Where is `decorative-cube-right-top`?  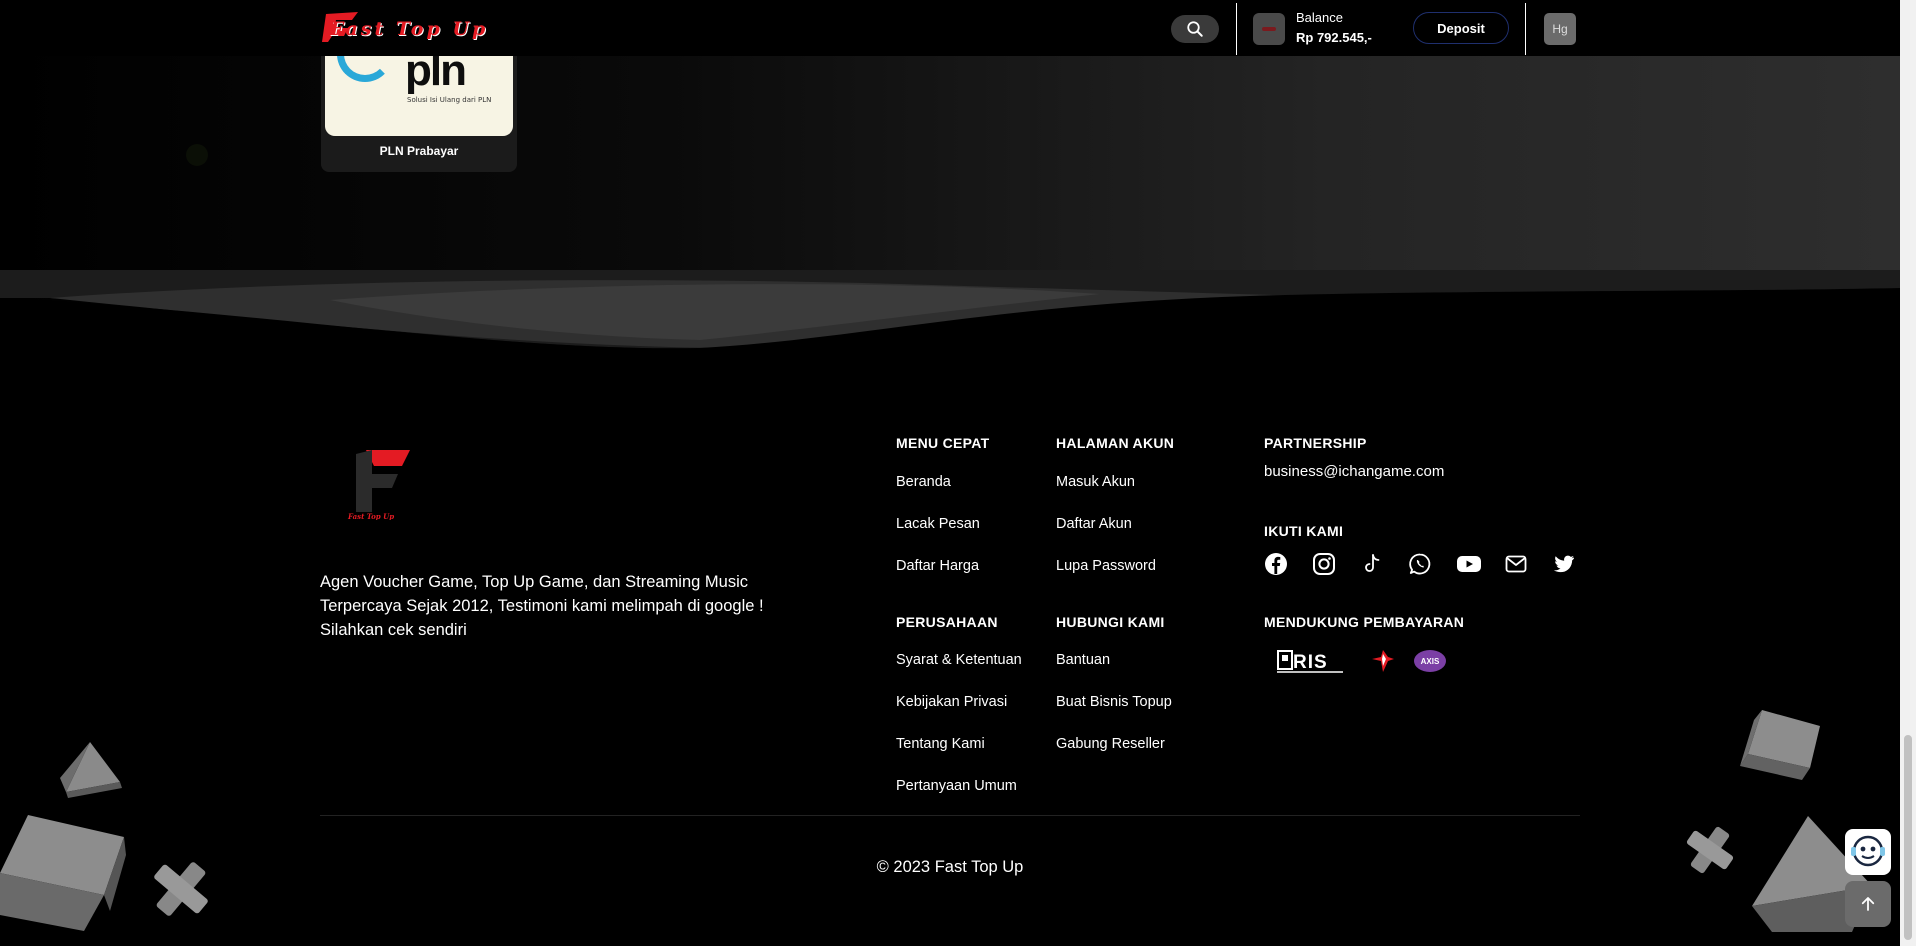 decorative-cube-right-top is located at coordinates (1780, 745).